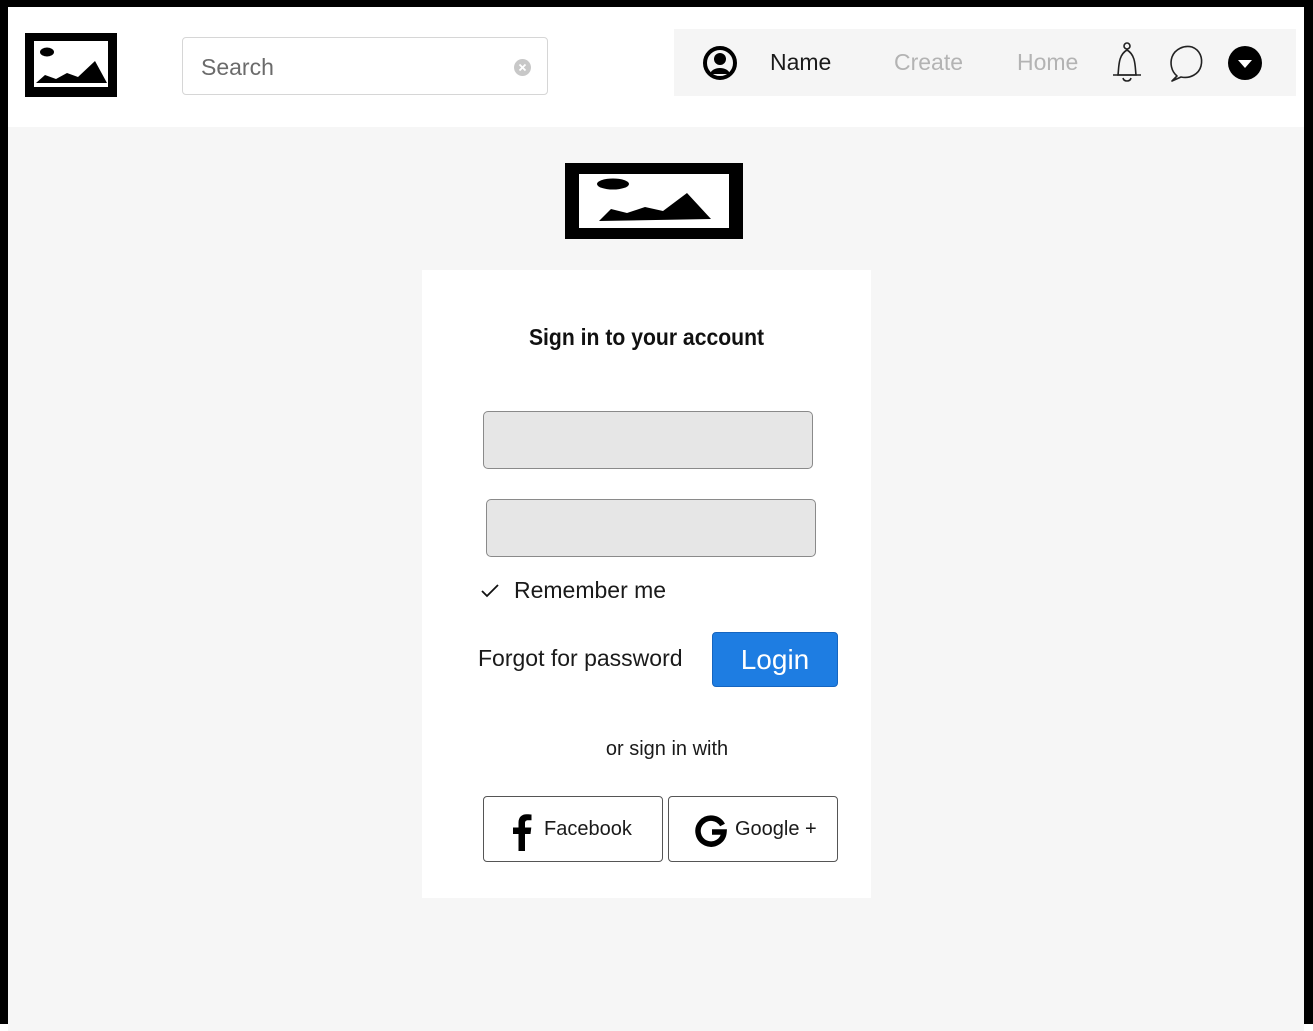 Image resolution: width=1313 pixels, height=1031 pixels. I want to click on password-field, so click(651, 528).